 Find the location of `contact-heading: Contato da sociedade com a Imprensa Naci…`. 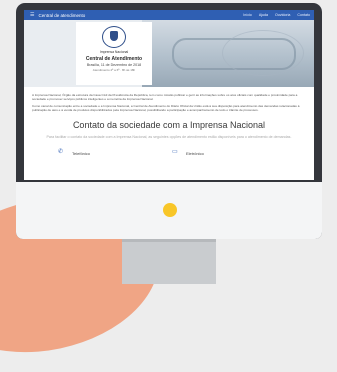

contact-heading: Contato da sociedade com a Imprensa Naci… is located at coordinates (169, 125).